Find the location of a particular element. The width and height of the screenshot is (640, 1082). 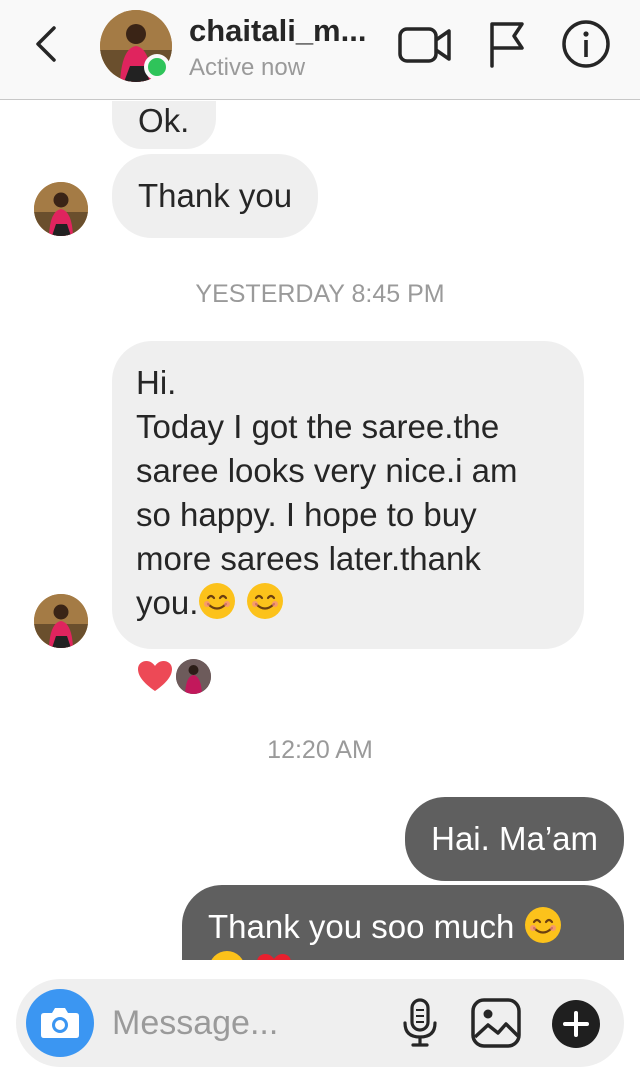

outgoing-message: Hai. Ma’am is located at coordinates (514, 839).